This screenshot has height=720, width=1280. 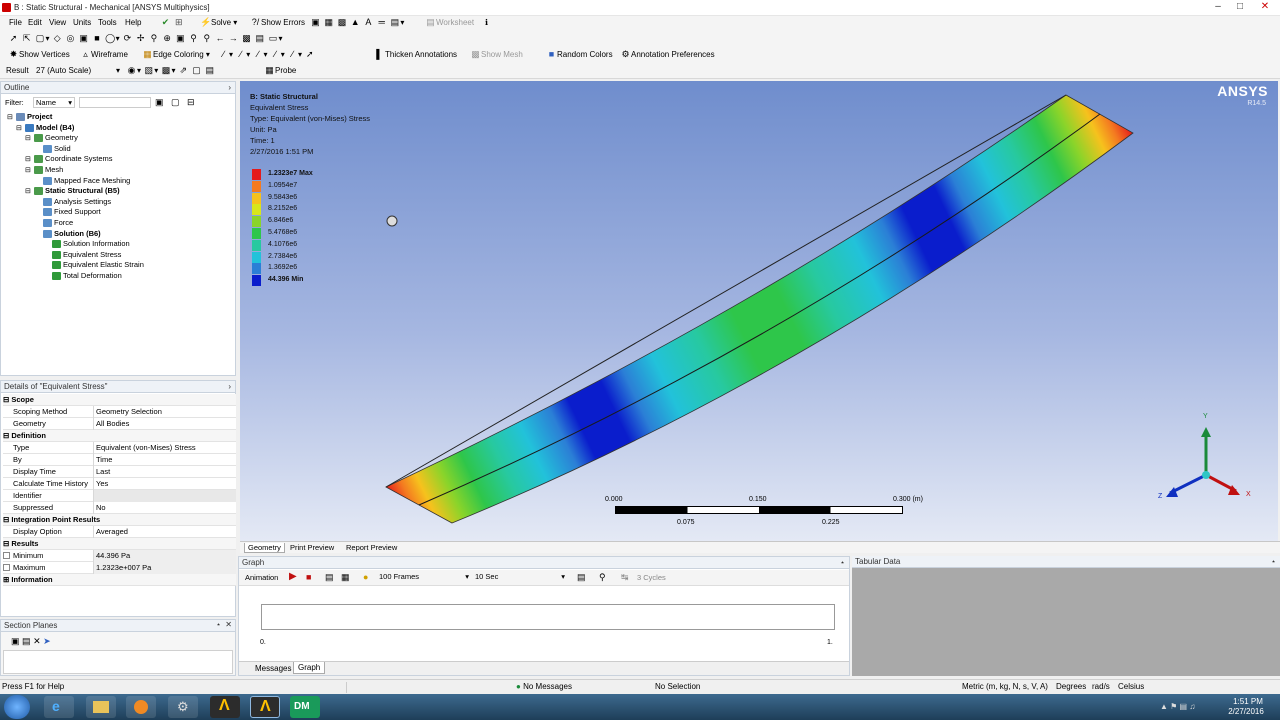 What do you see at coordinates (166, 70) in the screenshot?
I see `geometry-display-icon: ▩` at bounding box center [166, 70].